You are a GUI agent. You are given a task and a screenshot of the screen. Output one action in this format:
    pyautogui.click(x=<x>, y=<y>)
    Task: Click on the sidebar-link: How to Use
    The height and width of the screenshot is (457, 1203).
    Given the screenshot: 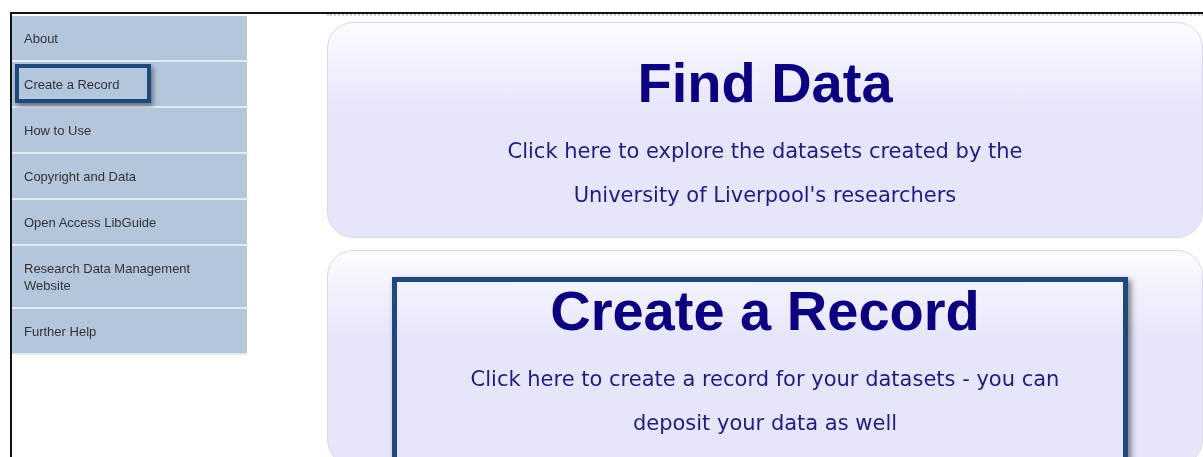 What is the action you would take?
    pyautogui.click(x=129, y=131)
    